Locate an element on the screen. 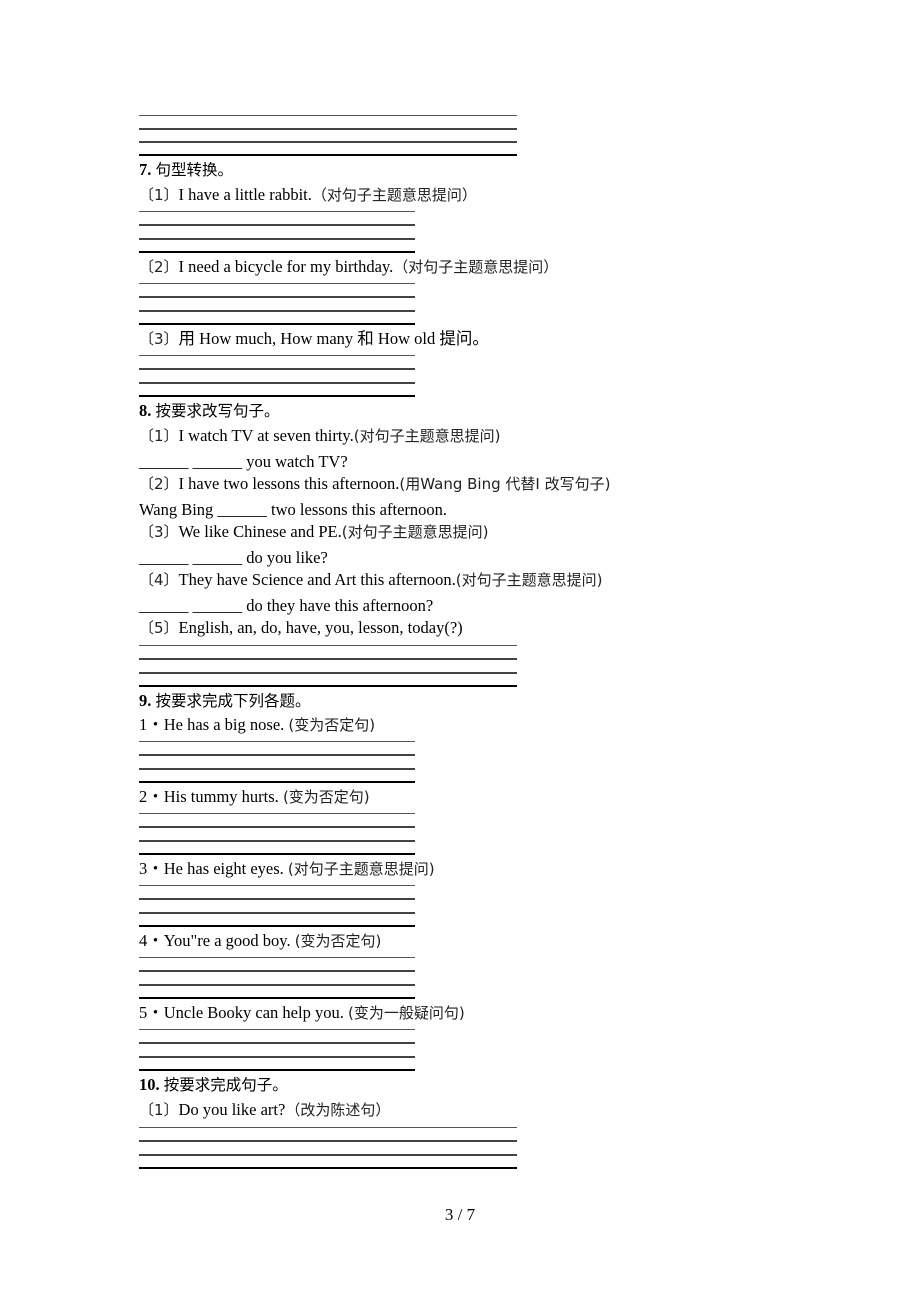  item-sentence: We like Chinese and PE. is located at coordinates (260, 531).